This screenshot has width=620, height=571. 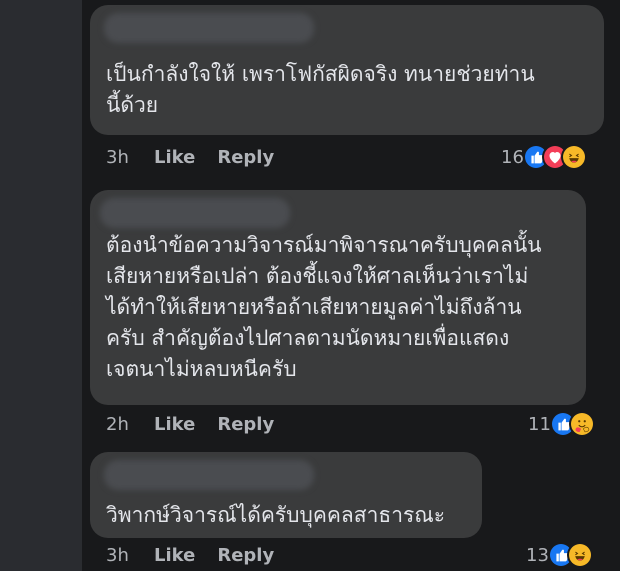 What do you see at coordinates (558, 555) in the screenshot?
I see `reaction-summary: 13` at bounding box center [558, 555].